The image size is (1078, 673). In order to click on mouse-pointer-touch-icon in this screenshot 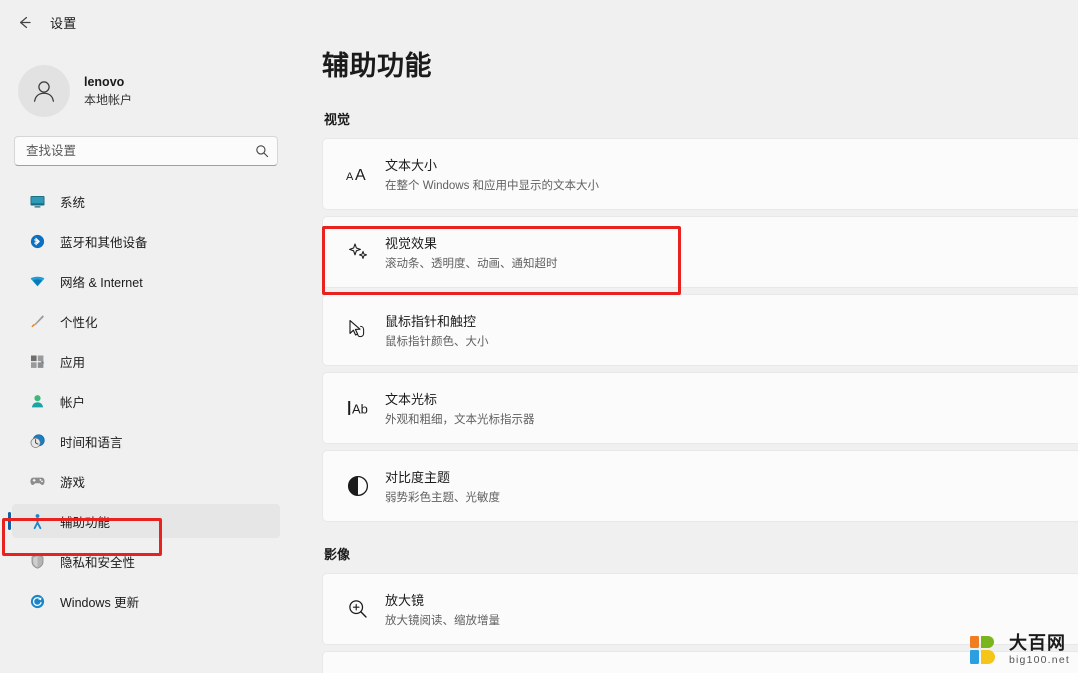, I will do `click(358, 330)`.